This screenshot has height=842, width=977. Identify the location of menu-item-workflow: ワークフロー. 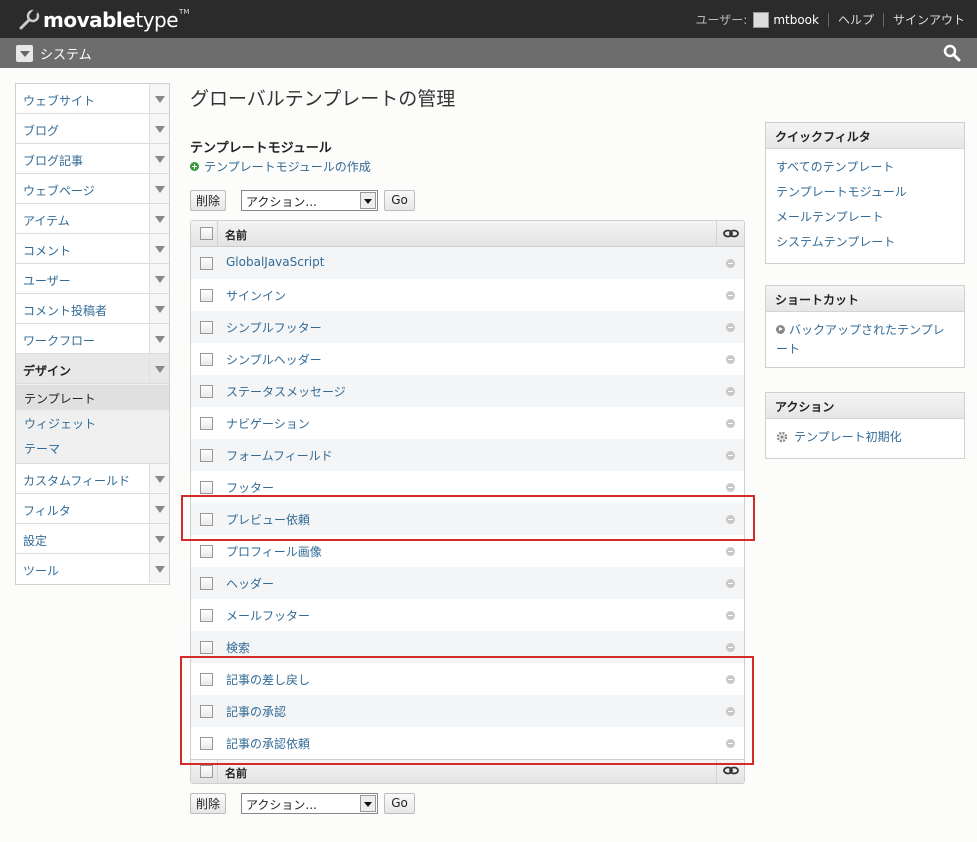
(92, 339).